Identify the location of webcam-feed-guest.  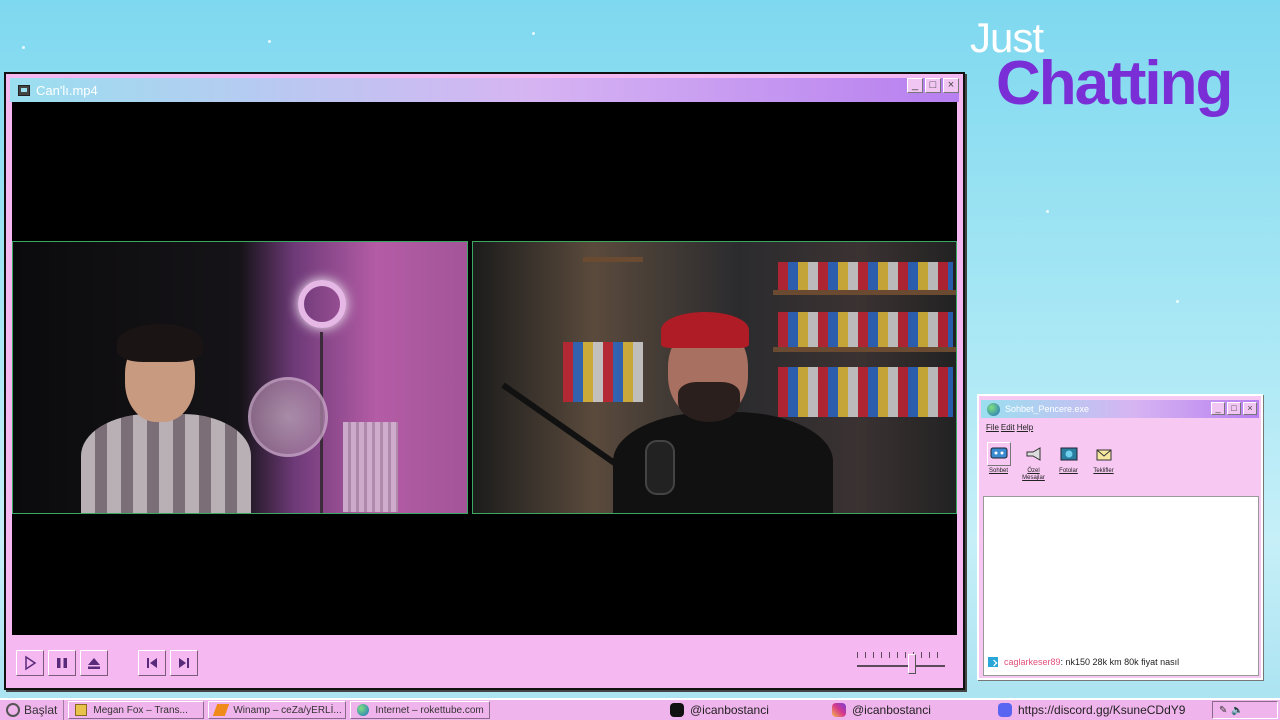
(240, 377).